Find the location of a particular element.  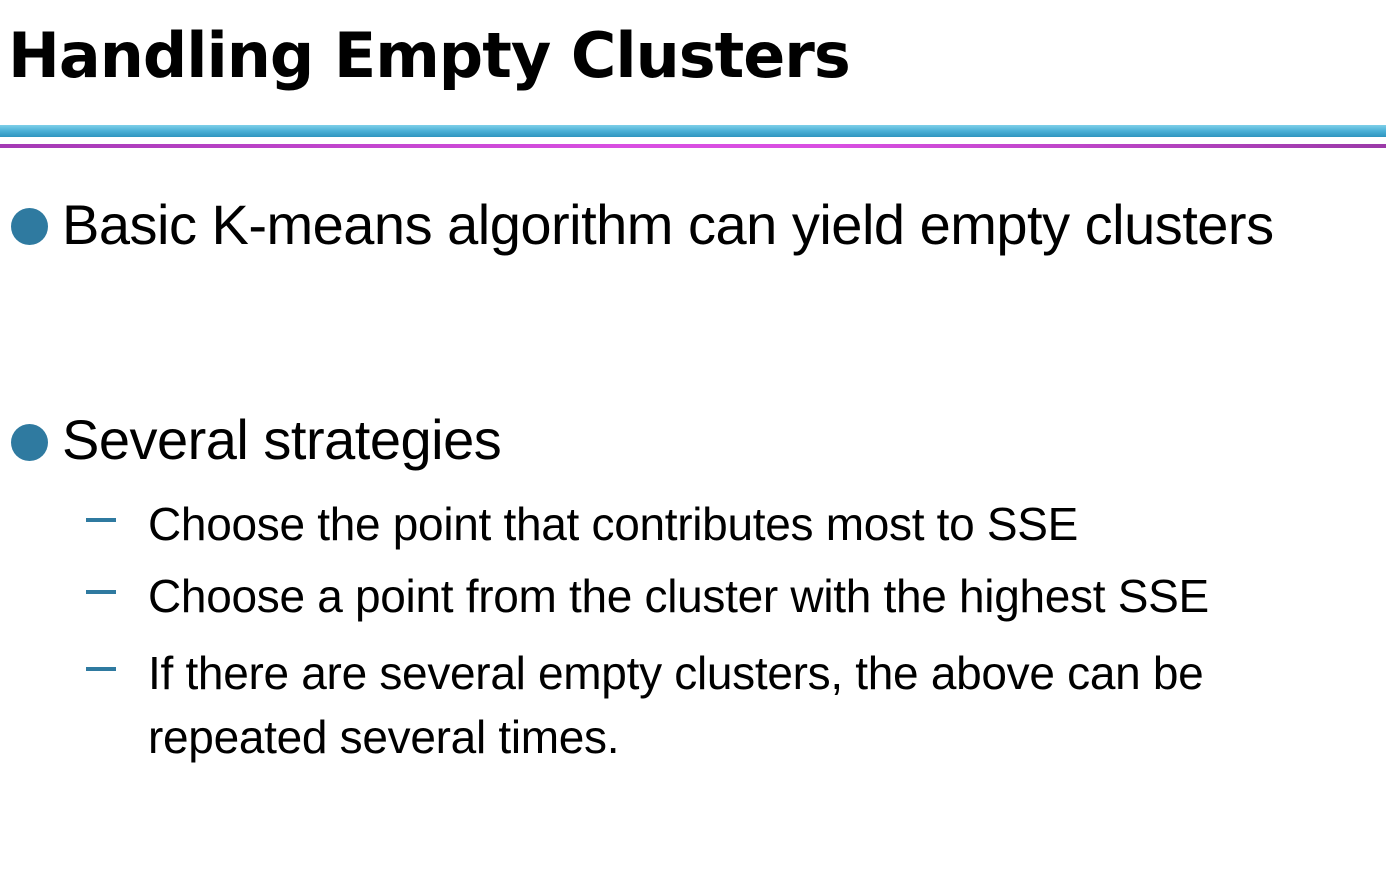

bullet-text: Several strategies is located at coordinates (282, 439).